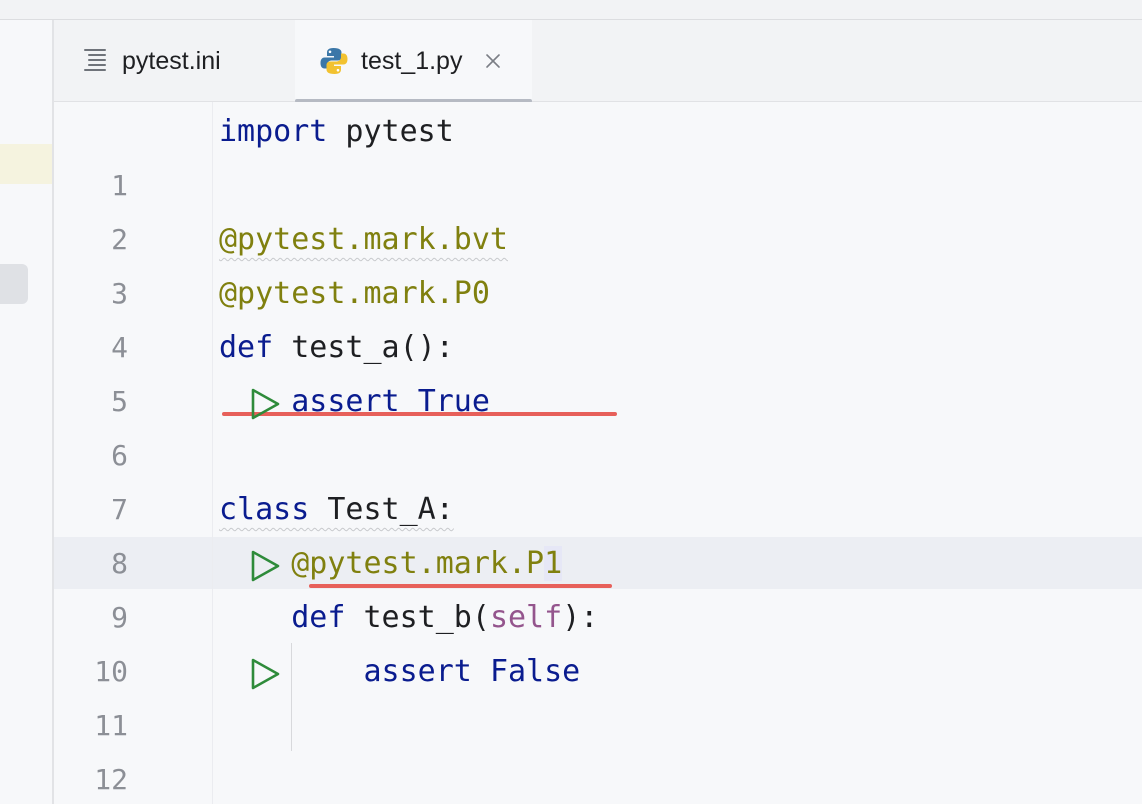  What do you see at coordinates (390, 131) in the screenshot?
I see `module-name: pytest` at bounding box center [390, 131].